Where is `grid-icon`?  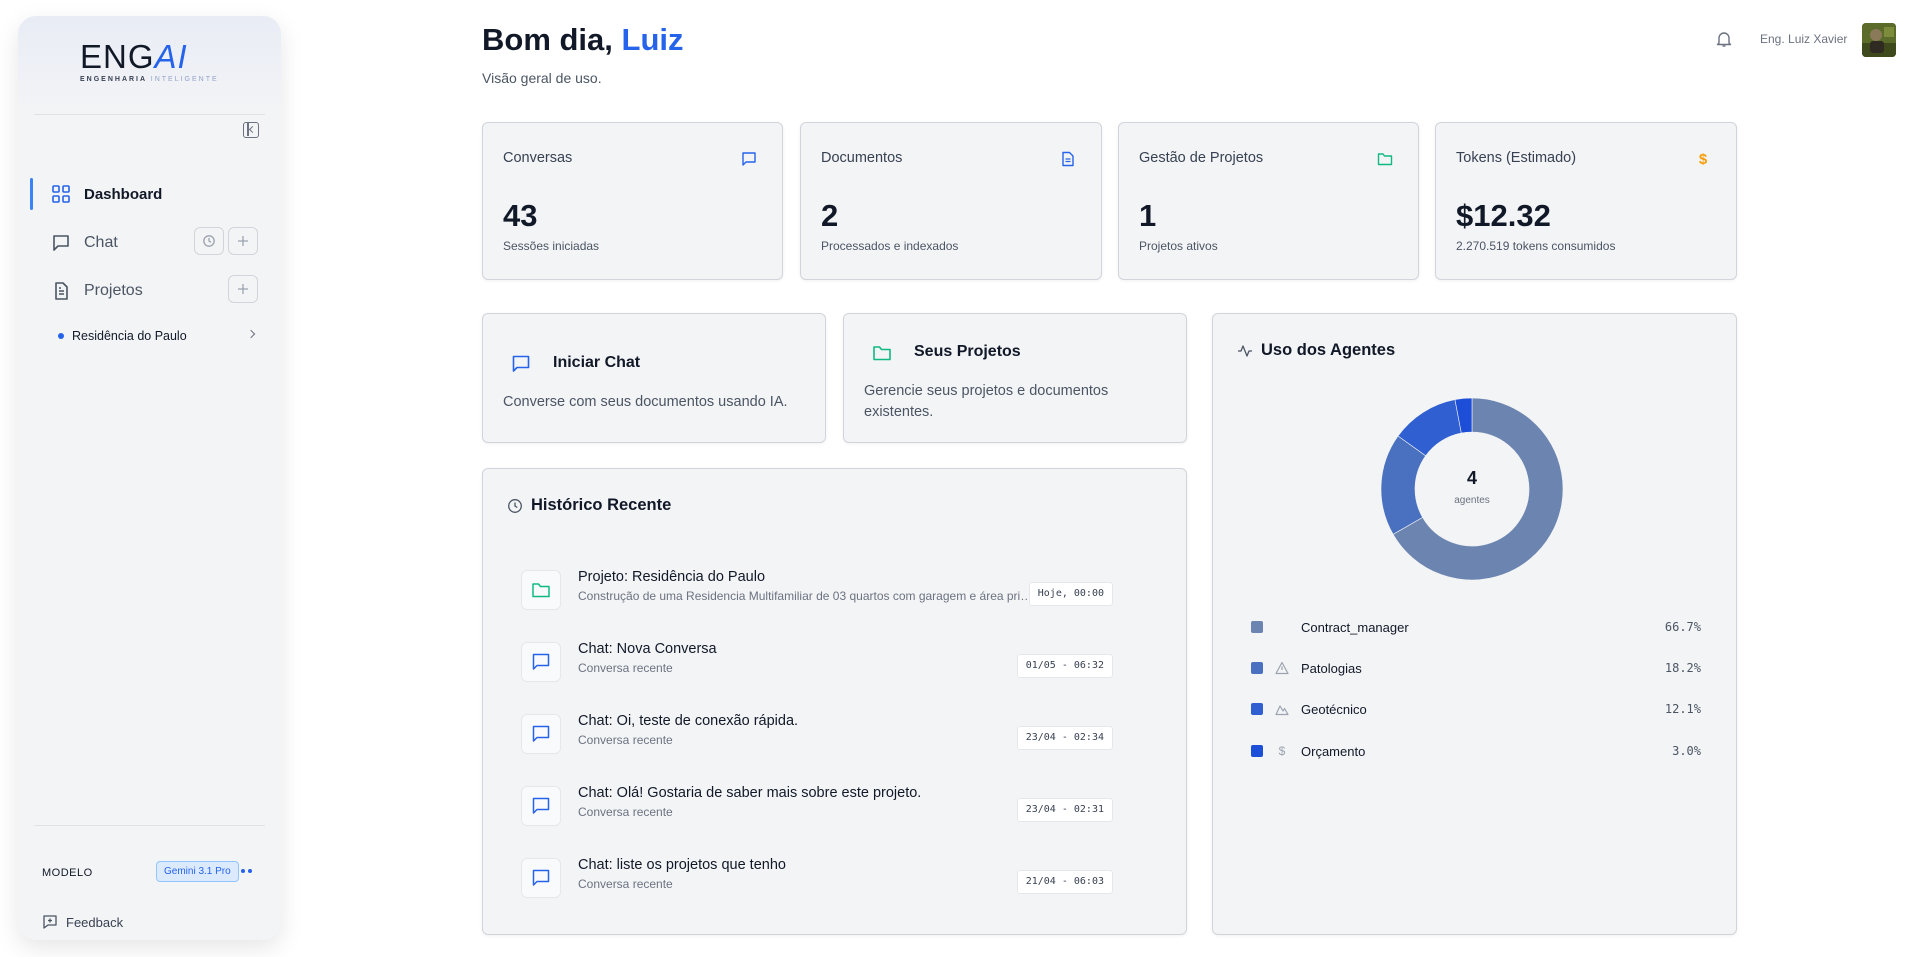 grid-icon is located at coordinates (61, 194).